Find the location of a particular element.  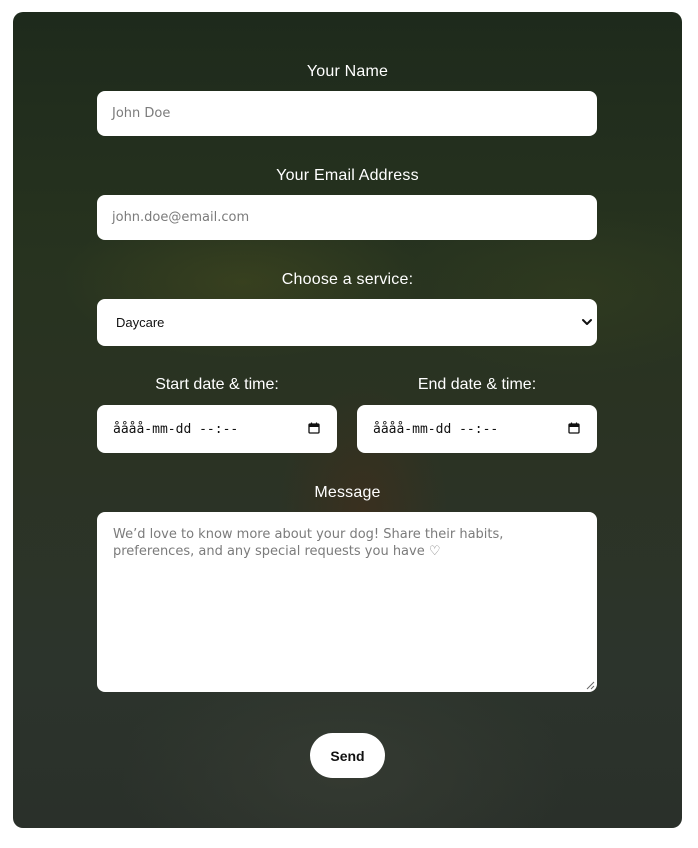

email-placeholder: john.doe@email.com is located at coordinates (181, 217).